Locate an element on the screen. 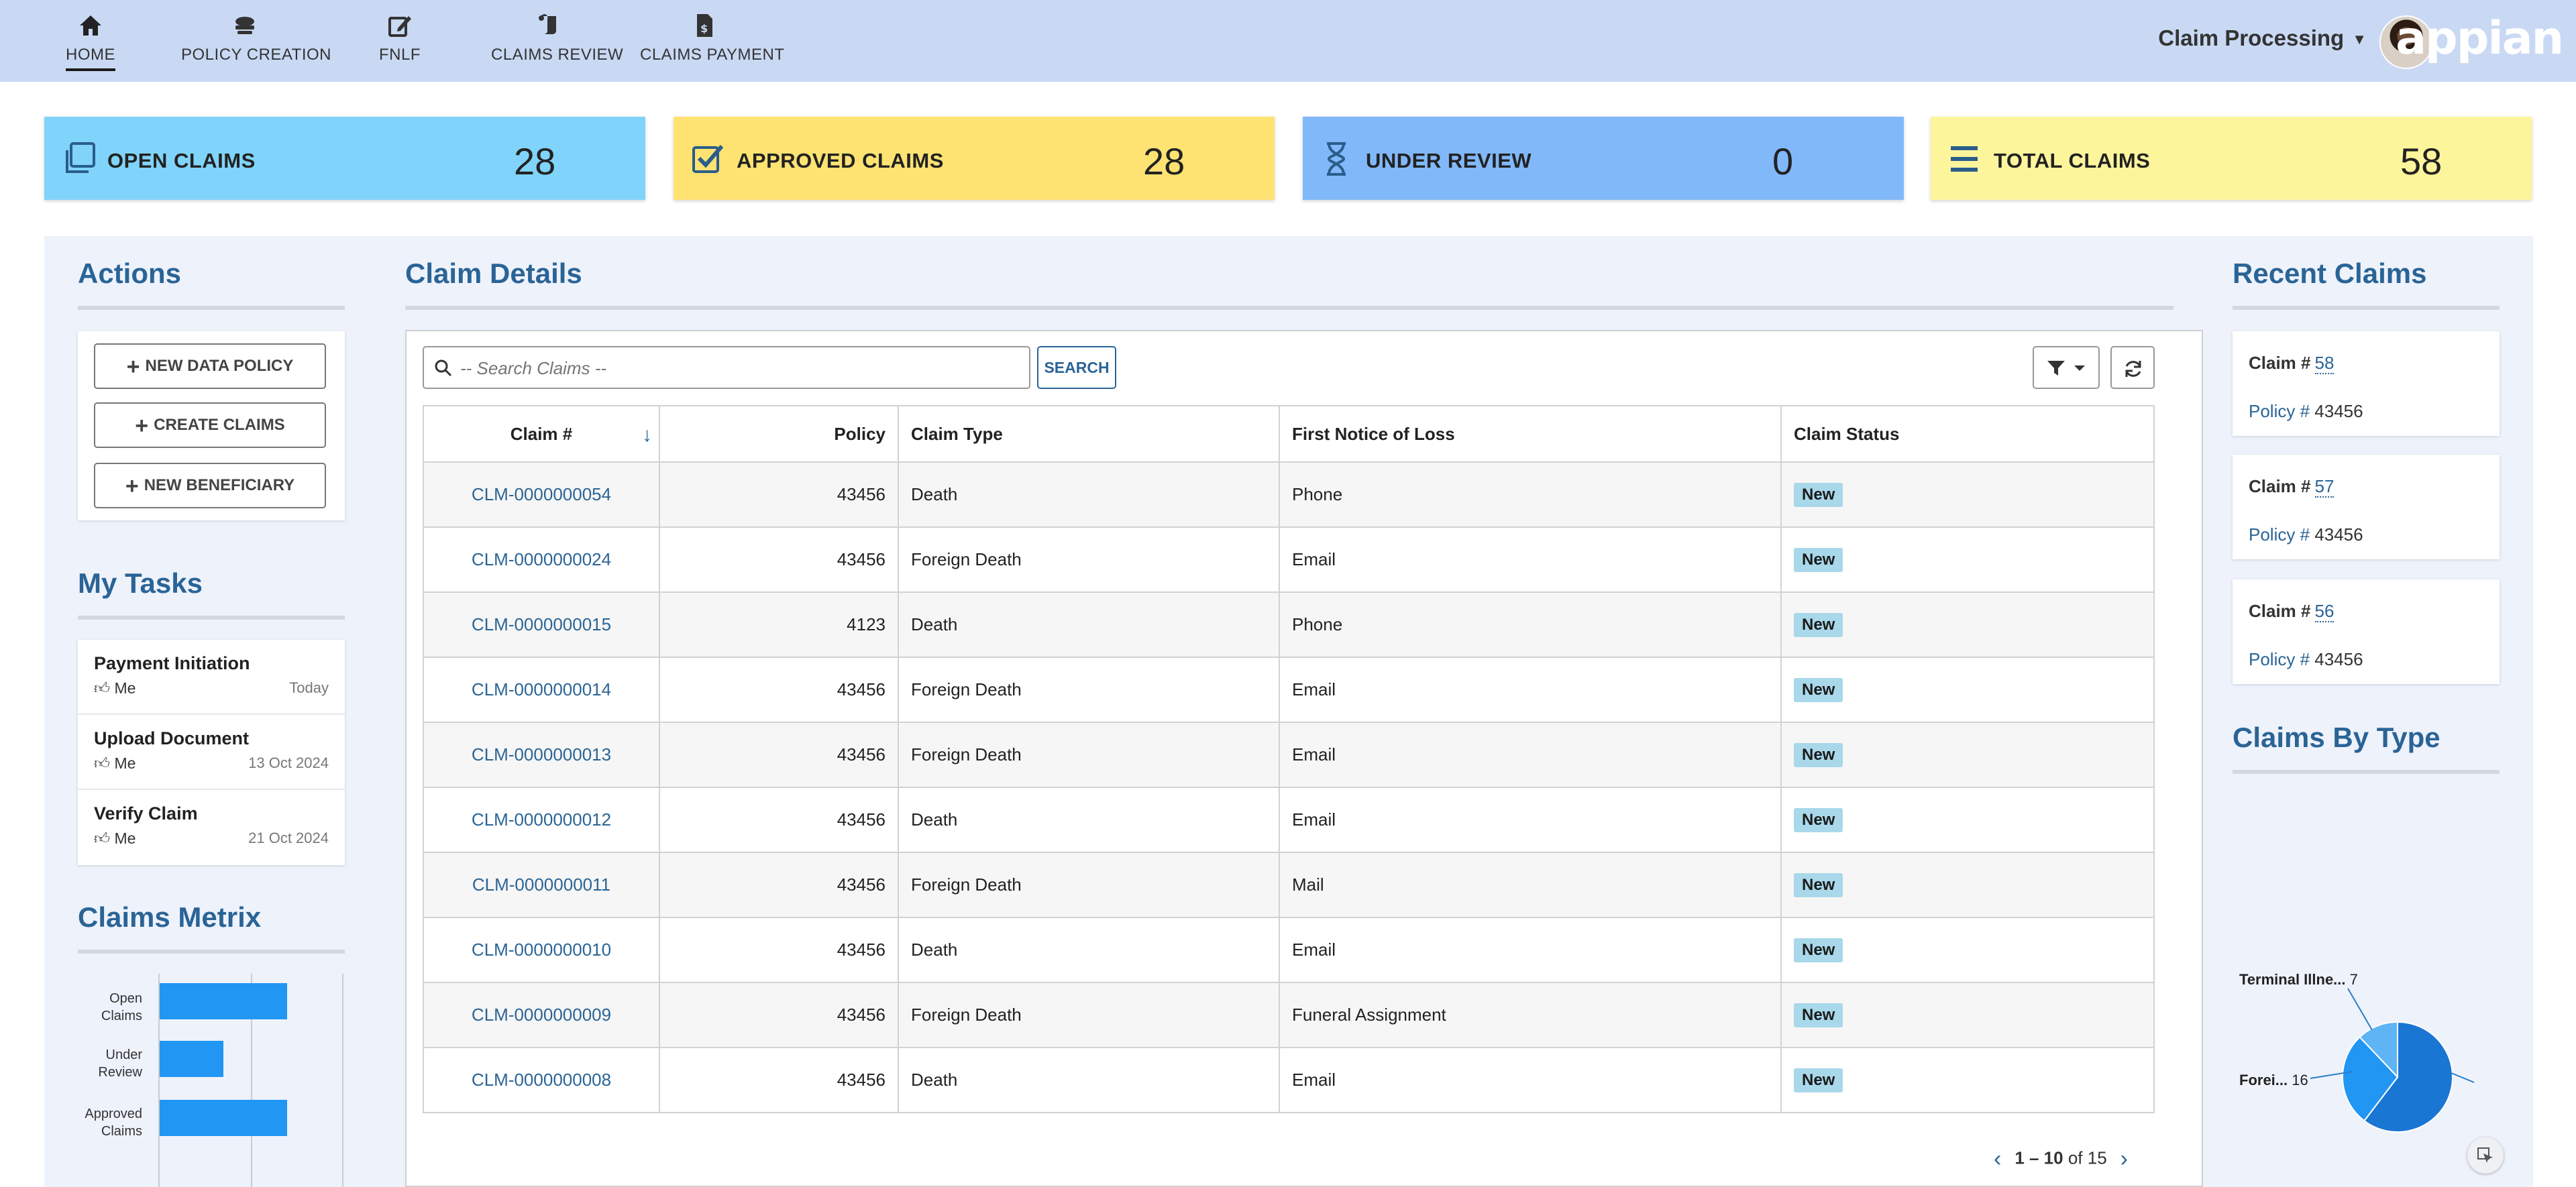 This screenshot has width=2576, height=1187. invoice-icon: $ is located at coordinates (704, 26).